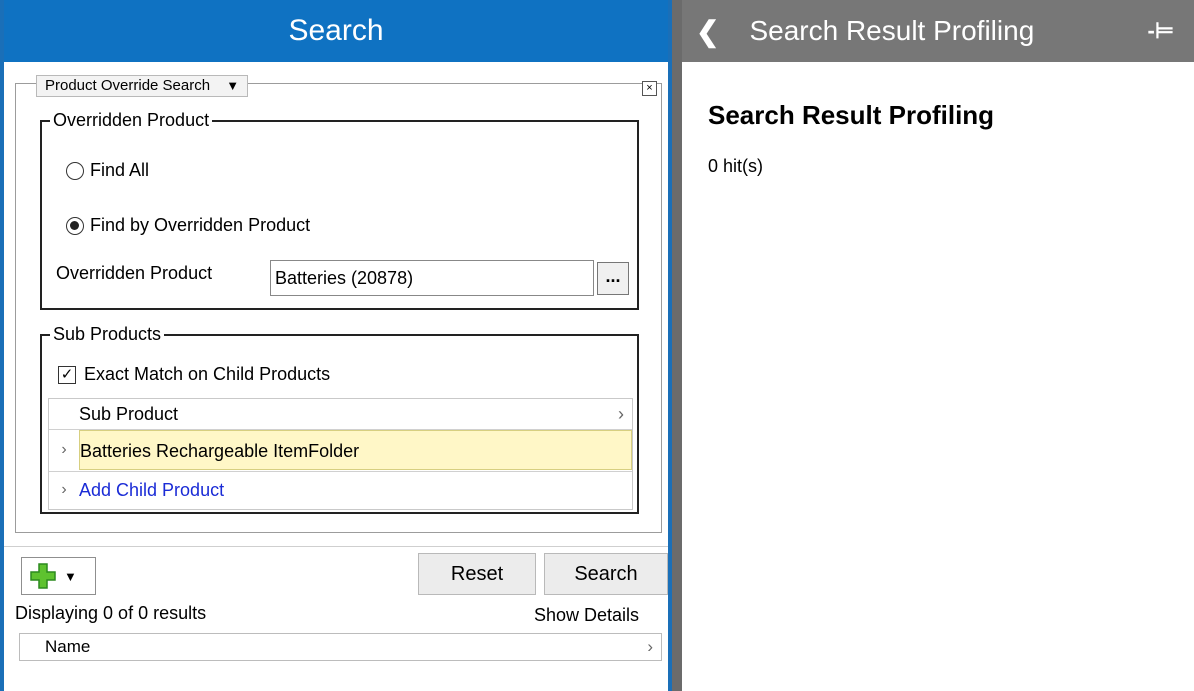 This screenshot has width=1194, height=691. What do you see at coordinates (120, 170) in the screenshot?
I see `find-all-label: Find All` at bounding box center [120, 170].